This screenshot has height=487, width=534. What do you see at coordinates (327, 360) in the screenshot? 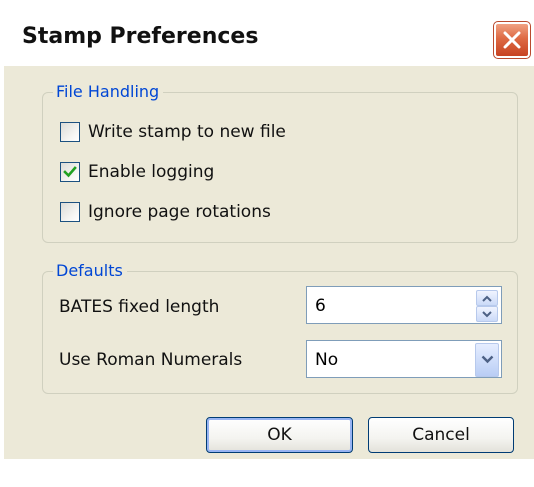
I see `roman-numerals-value: No` at bounding box center [327, 360].